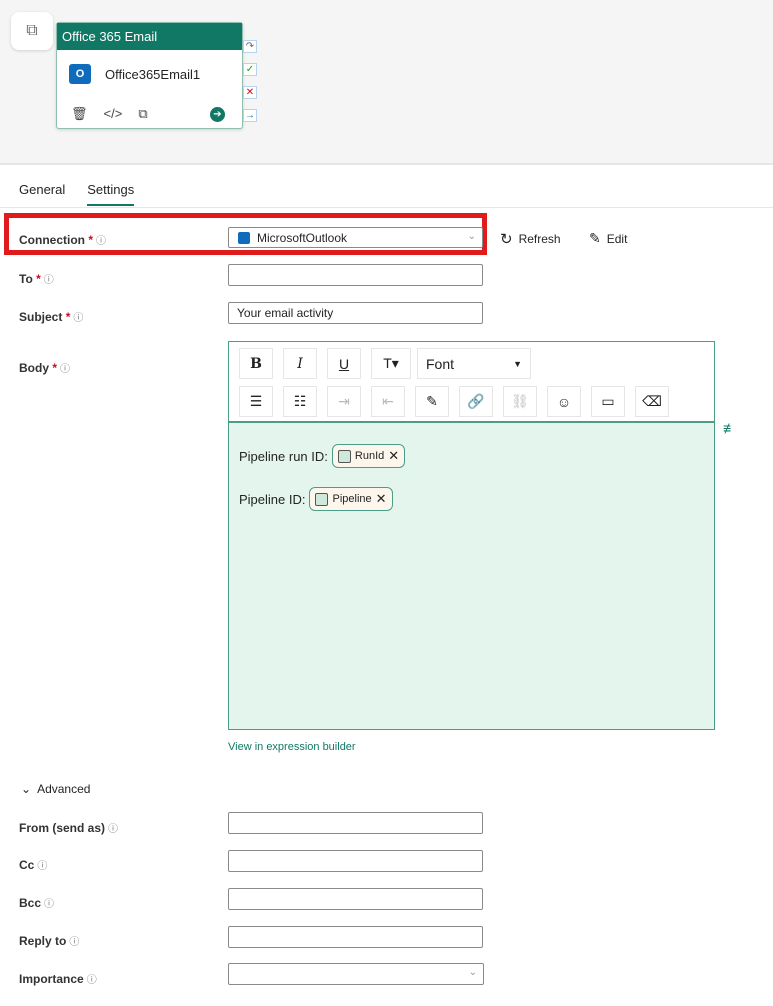  I want to click on numbered-list-icon: ☷, so click(300, 401).